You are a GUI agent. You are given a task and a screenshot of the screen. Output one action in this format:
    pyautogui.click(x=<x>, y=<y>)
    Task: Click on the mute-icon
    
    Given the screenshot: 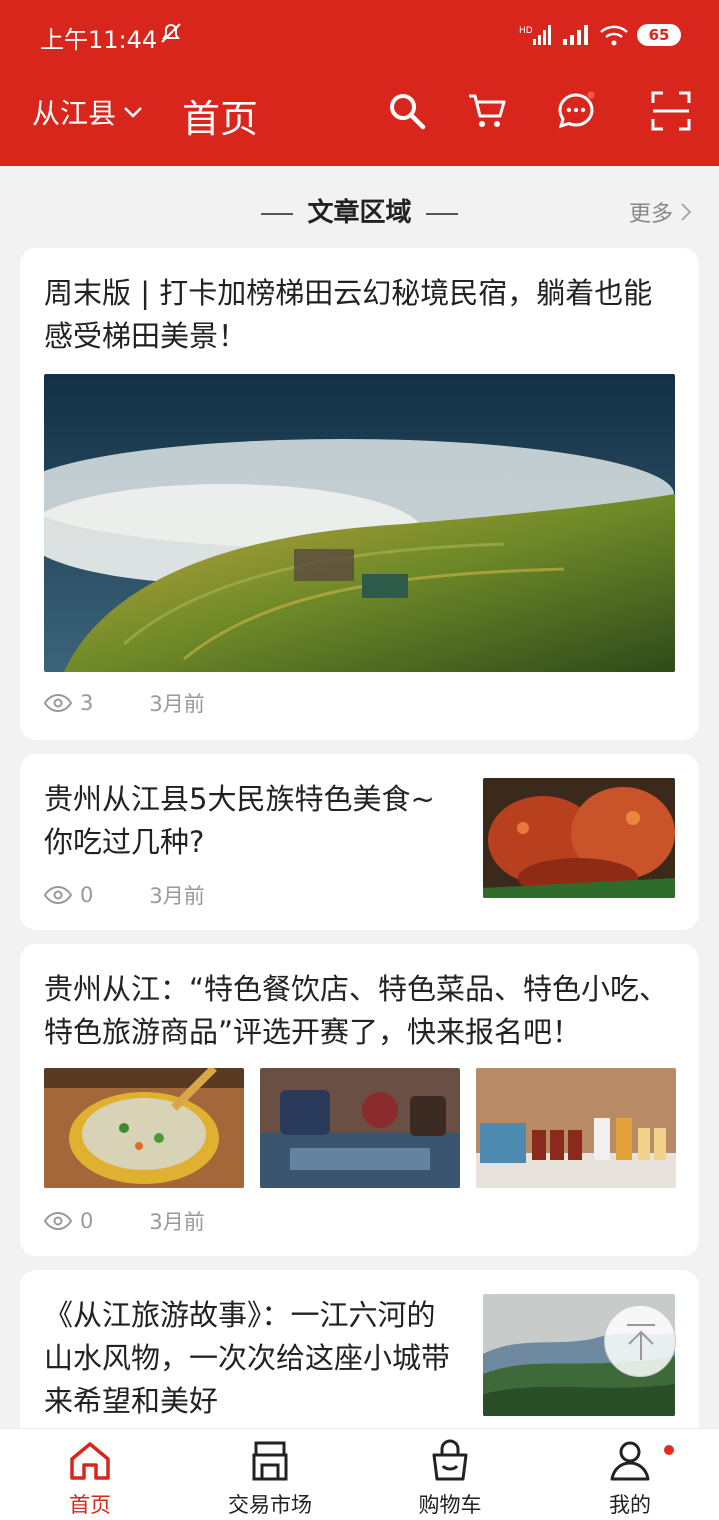 What is the action you would take?
    pyautogui.click(x=171, y=33)
    